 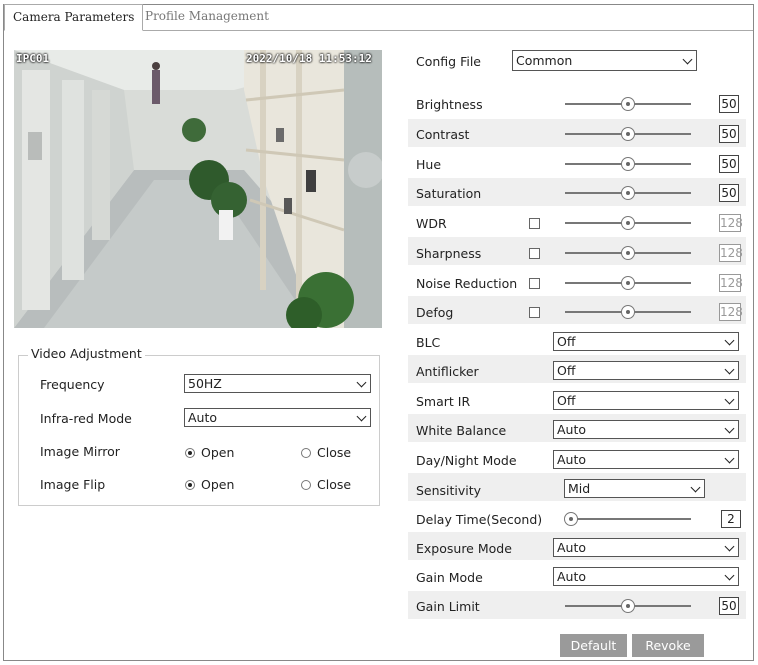 What do you see at coordinates (205, 383) in the screenshot?
I see `frequency-value: 50HZ` at bounding box center [205, 383].